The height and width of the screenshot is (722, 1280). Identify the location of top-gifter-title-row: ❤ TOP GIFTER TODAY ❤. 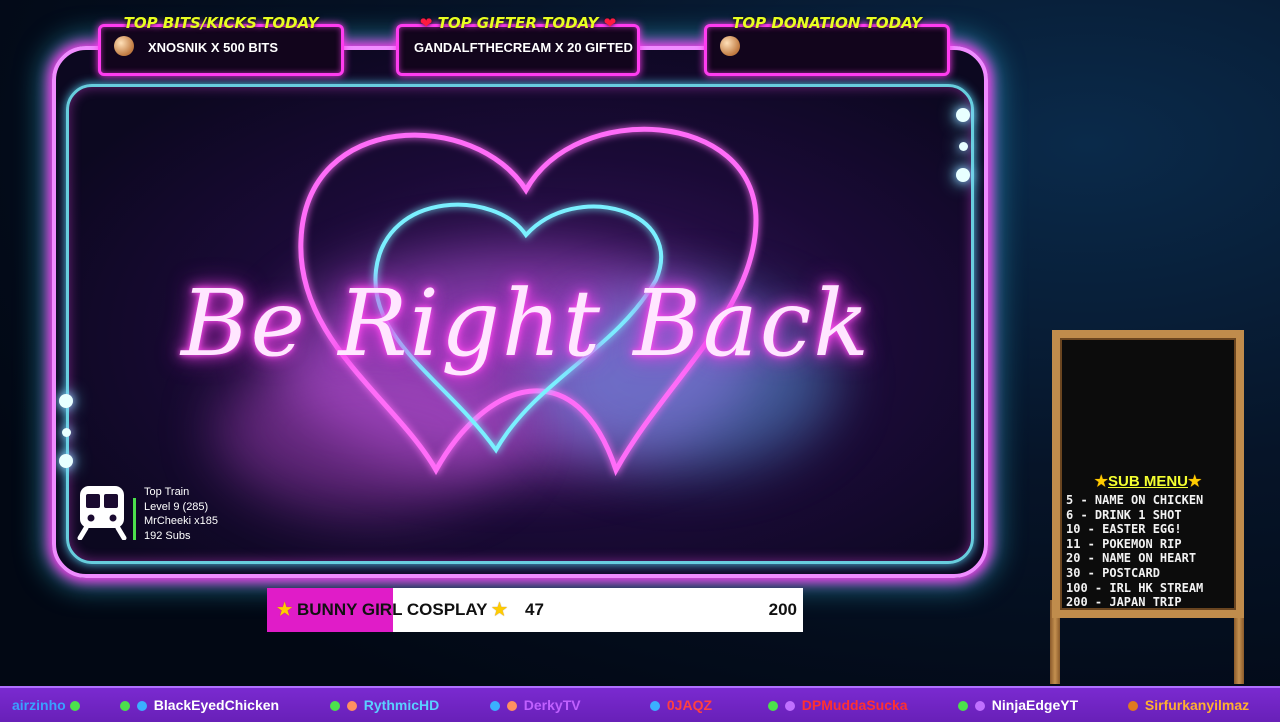
(518, 23).